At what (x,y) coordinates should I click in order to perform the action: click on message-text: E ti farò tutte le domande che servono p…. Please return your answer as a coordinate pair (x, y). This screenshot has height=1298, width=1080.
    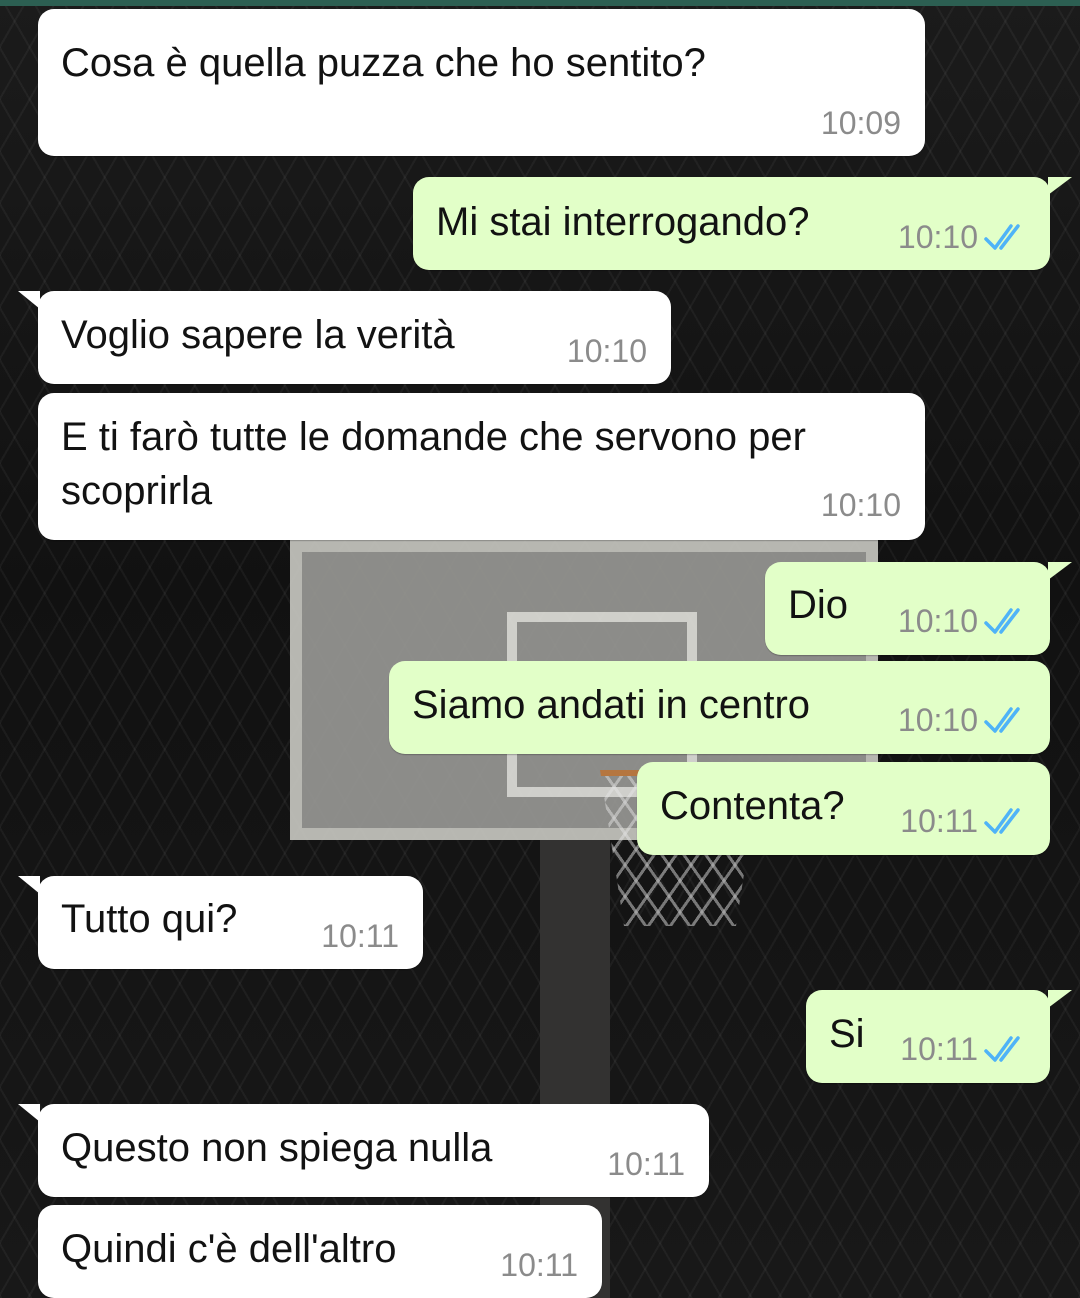
    Looking at the image, I should click on (439, 464).